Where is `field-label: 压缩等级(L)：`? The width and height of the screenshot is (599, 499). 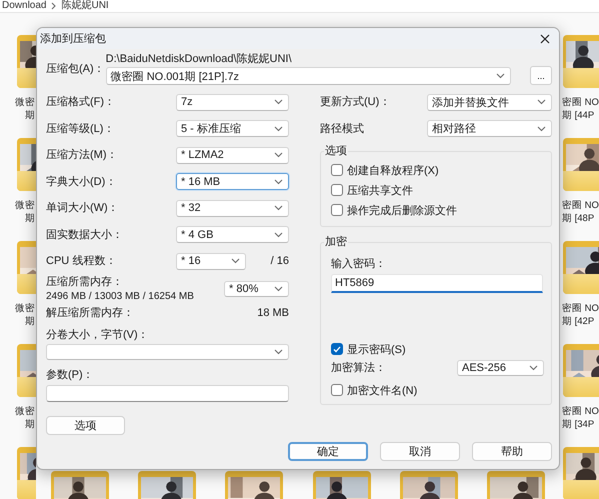
field-label: 压缩等级(L)： is located at coordinates (81, 128).